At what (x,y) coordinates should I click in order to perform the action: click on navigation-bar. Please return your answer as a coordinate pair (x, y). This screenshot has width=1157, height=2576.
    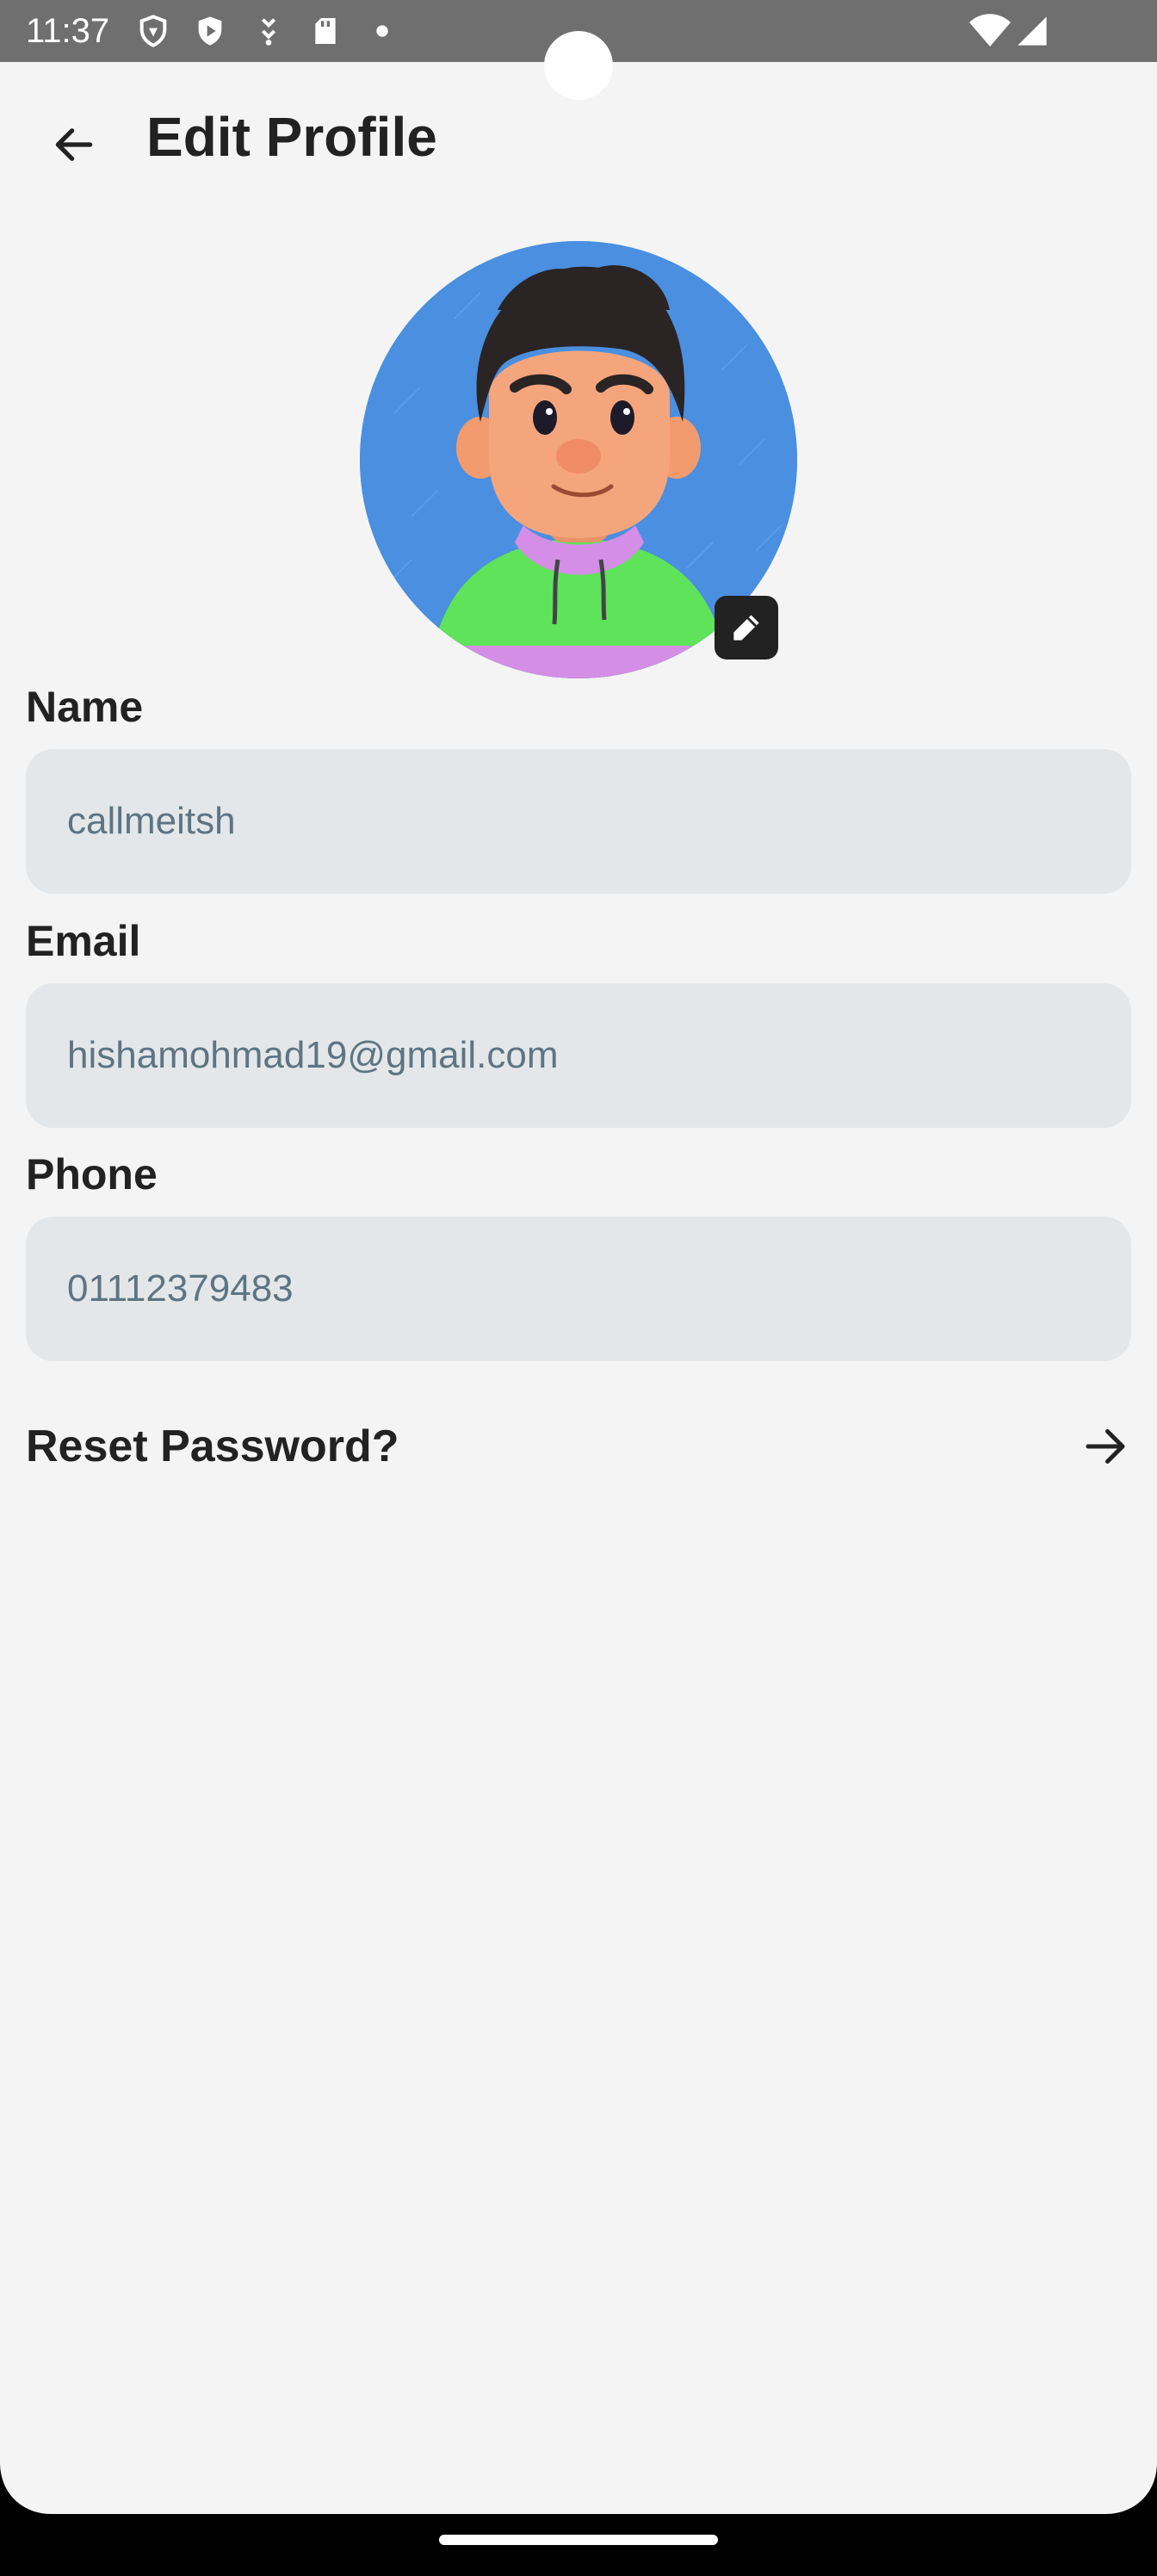
    Looking at the image, I should click on (579, 2545).